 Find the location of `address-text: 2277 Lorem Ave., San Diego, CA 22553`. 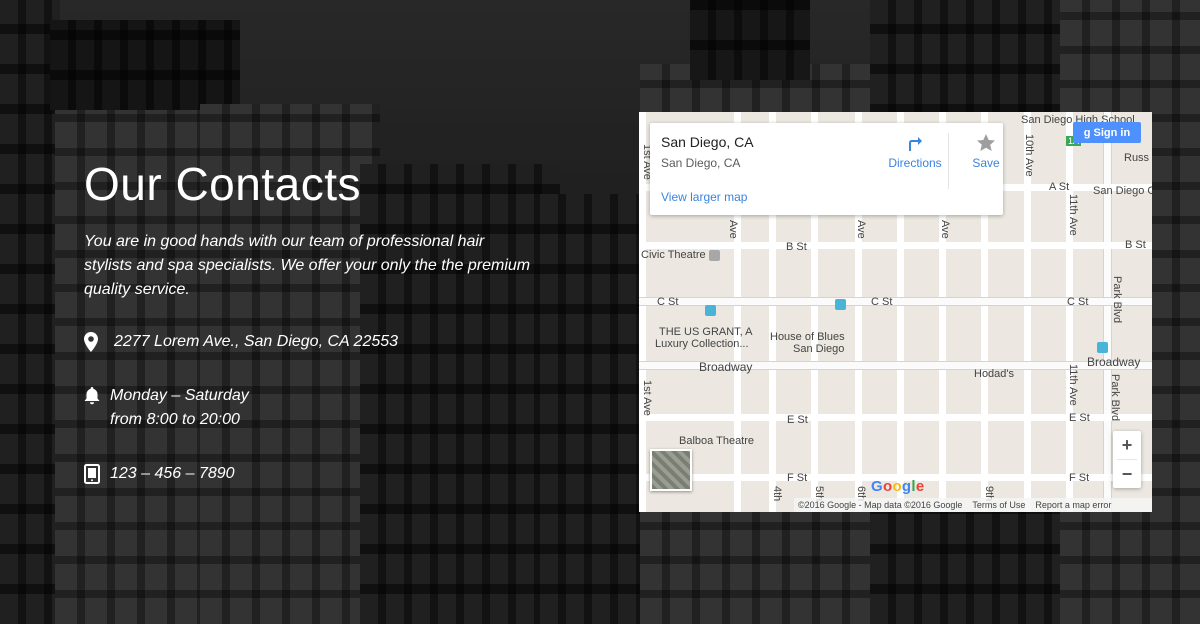

address-text: 2277 Lorem Ave., San Diego, CA 22553 is located at coordinates (256, 341).